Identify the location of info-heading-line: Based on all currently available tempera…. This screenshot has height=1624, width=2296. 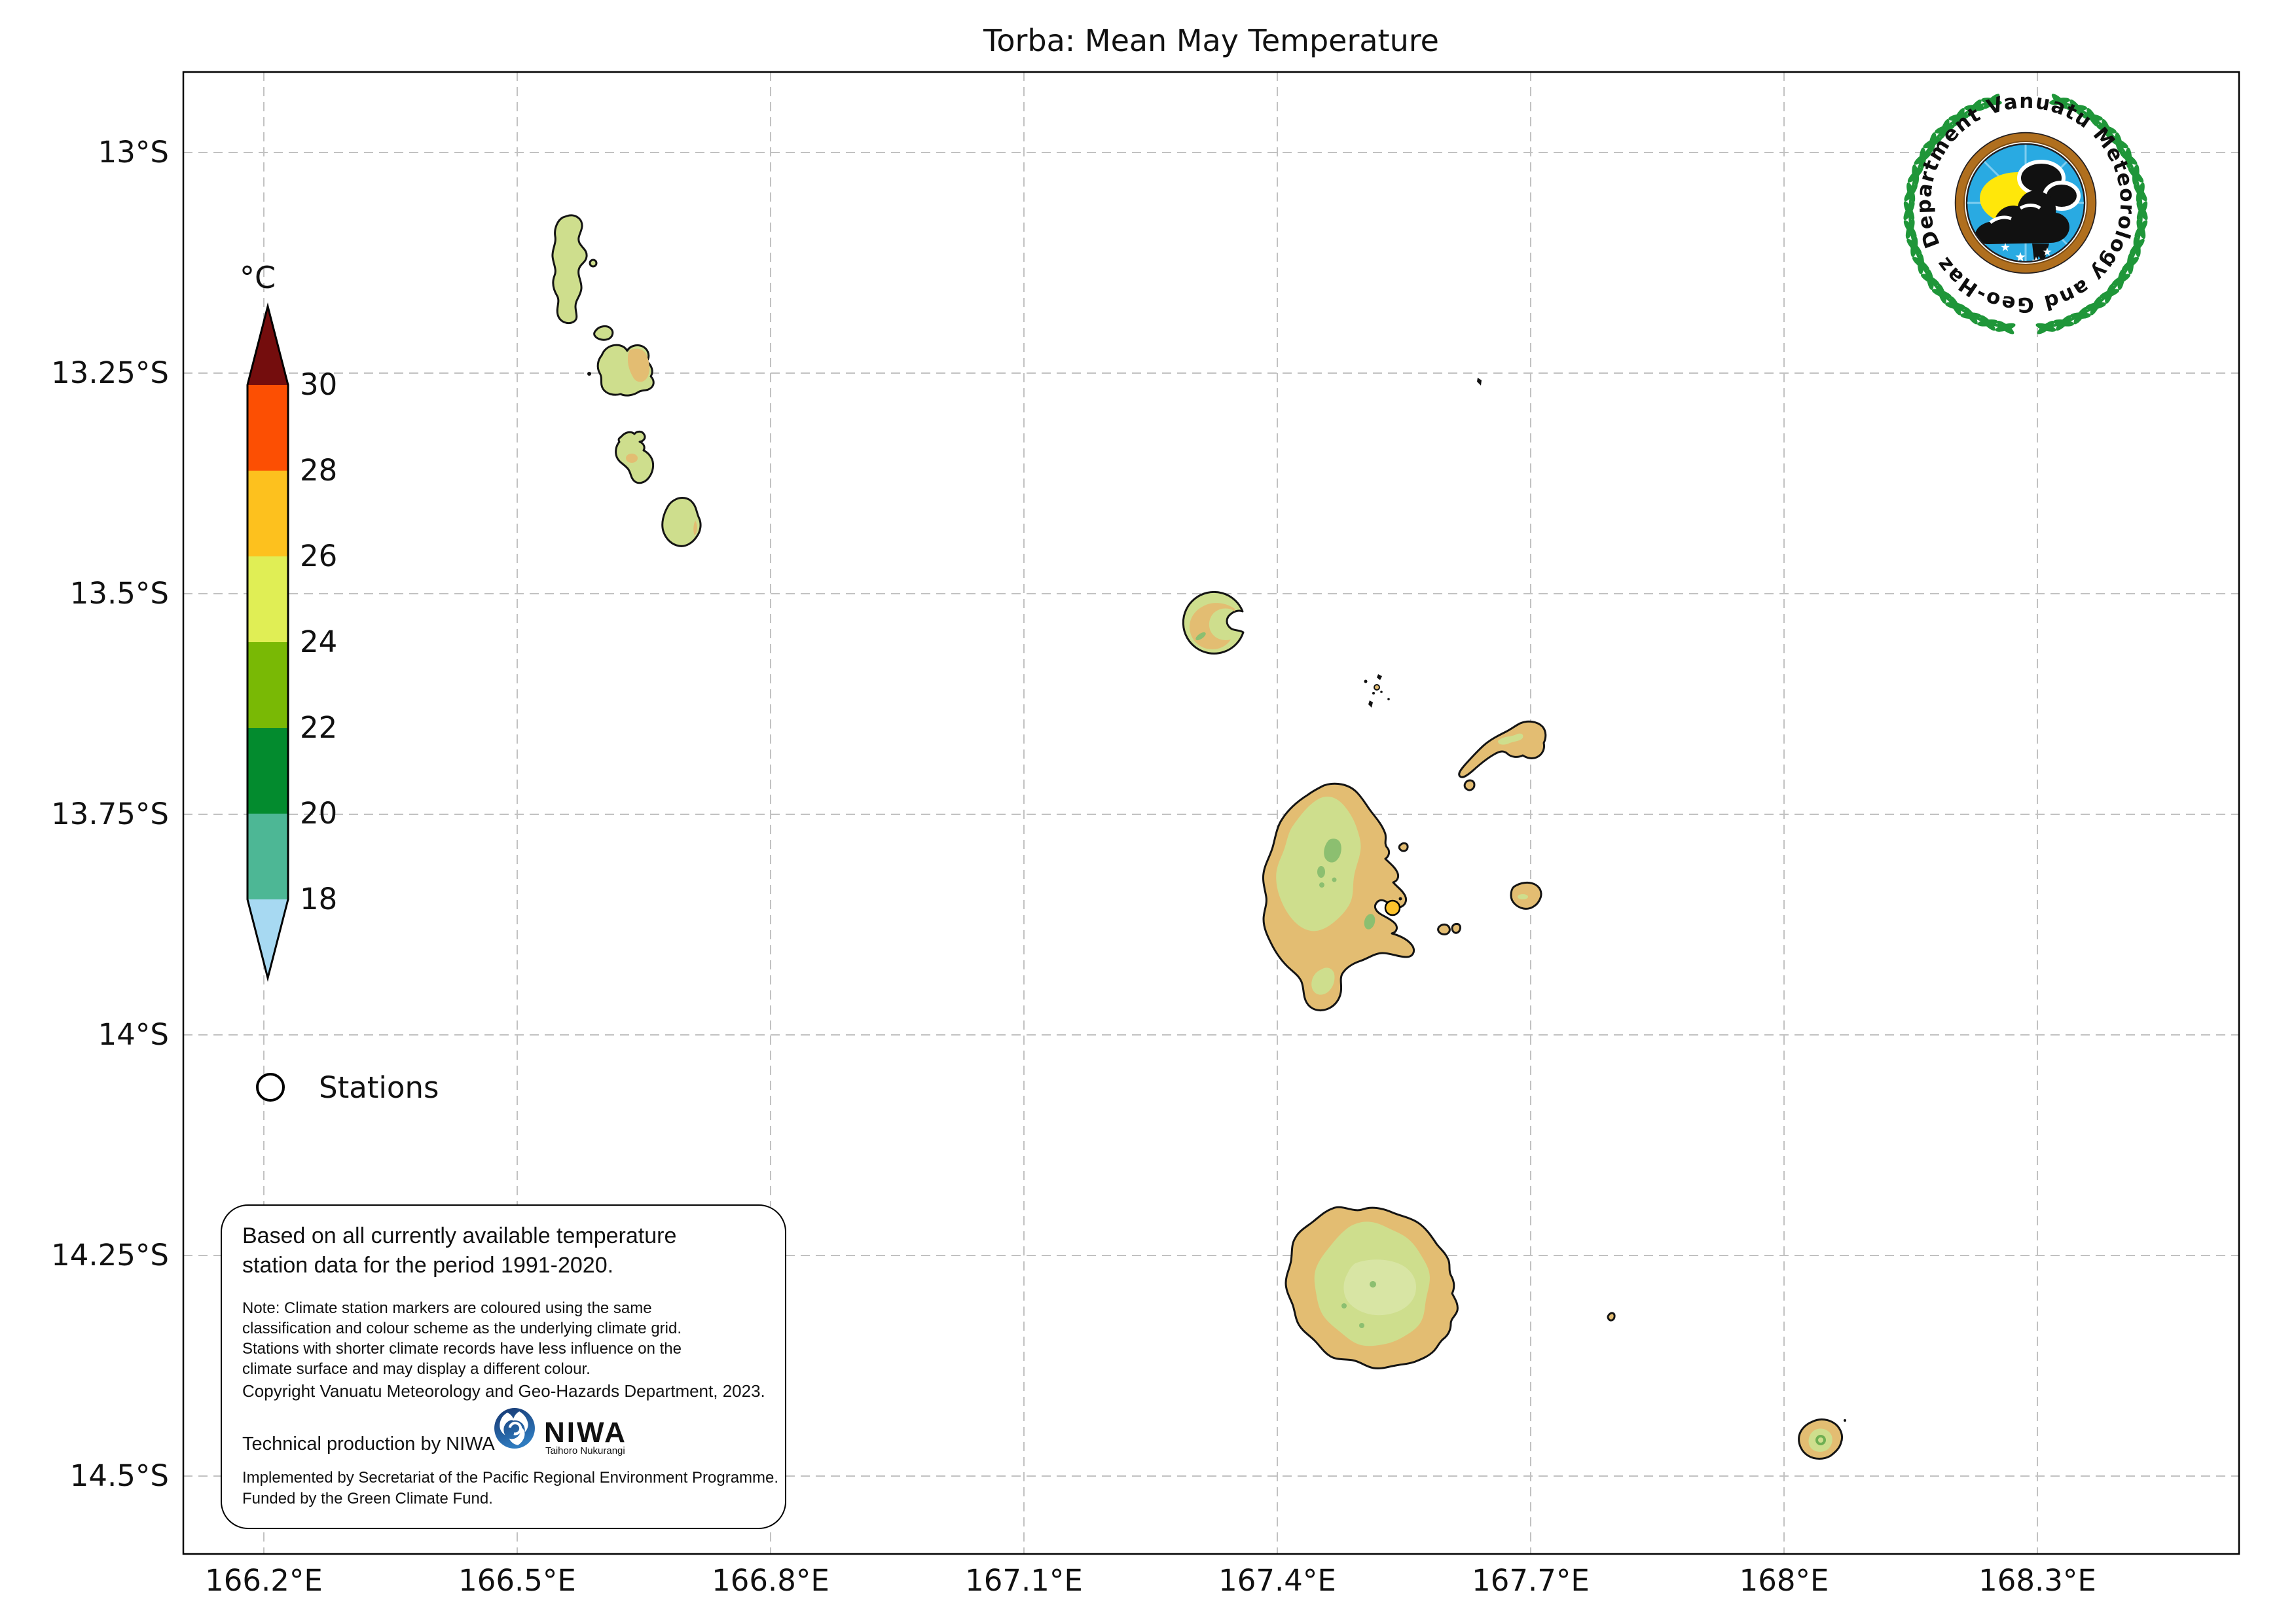
(459, 1235).